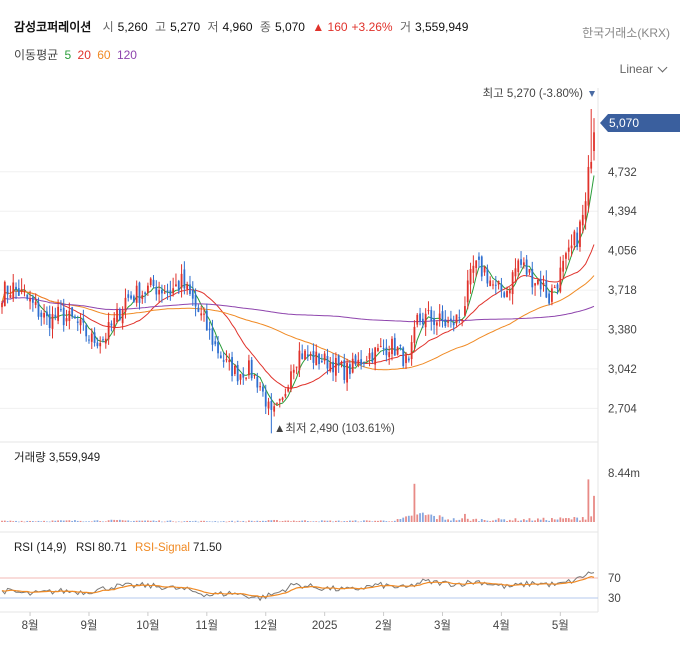  Describe the element at coordinates (298, 586) in the screenshot. I see `rsi-line` at that location.